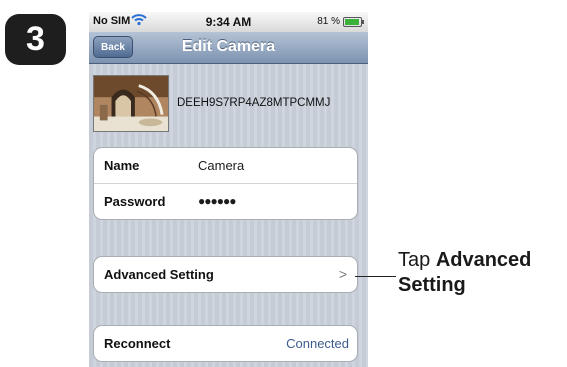  What do you see at coordinates (328, 21) in the screenshot?
I see `battery-percentage: 81 %` at bounding box center [328, 21].